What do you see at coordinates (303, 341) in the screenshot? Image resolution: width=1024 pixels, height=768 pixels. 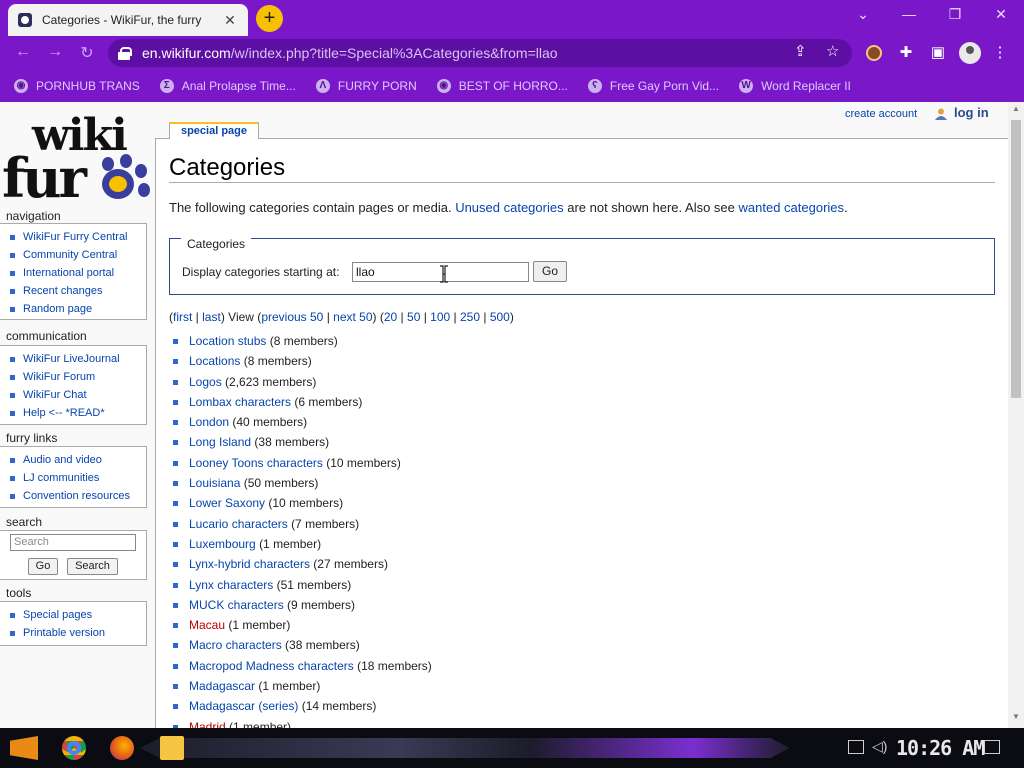 I see `member-count: (8 members)` at bounding box center [303, 341].